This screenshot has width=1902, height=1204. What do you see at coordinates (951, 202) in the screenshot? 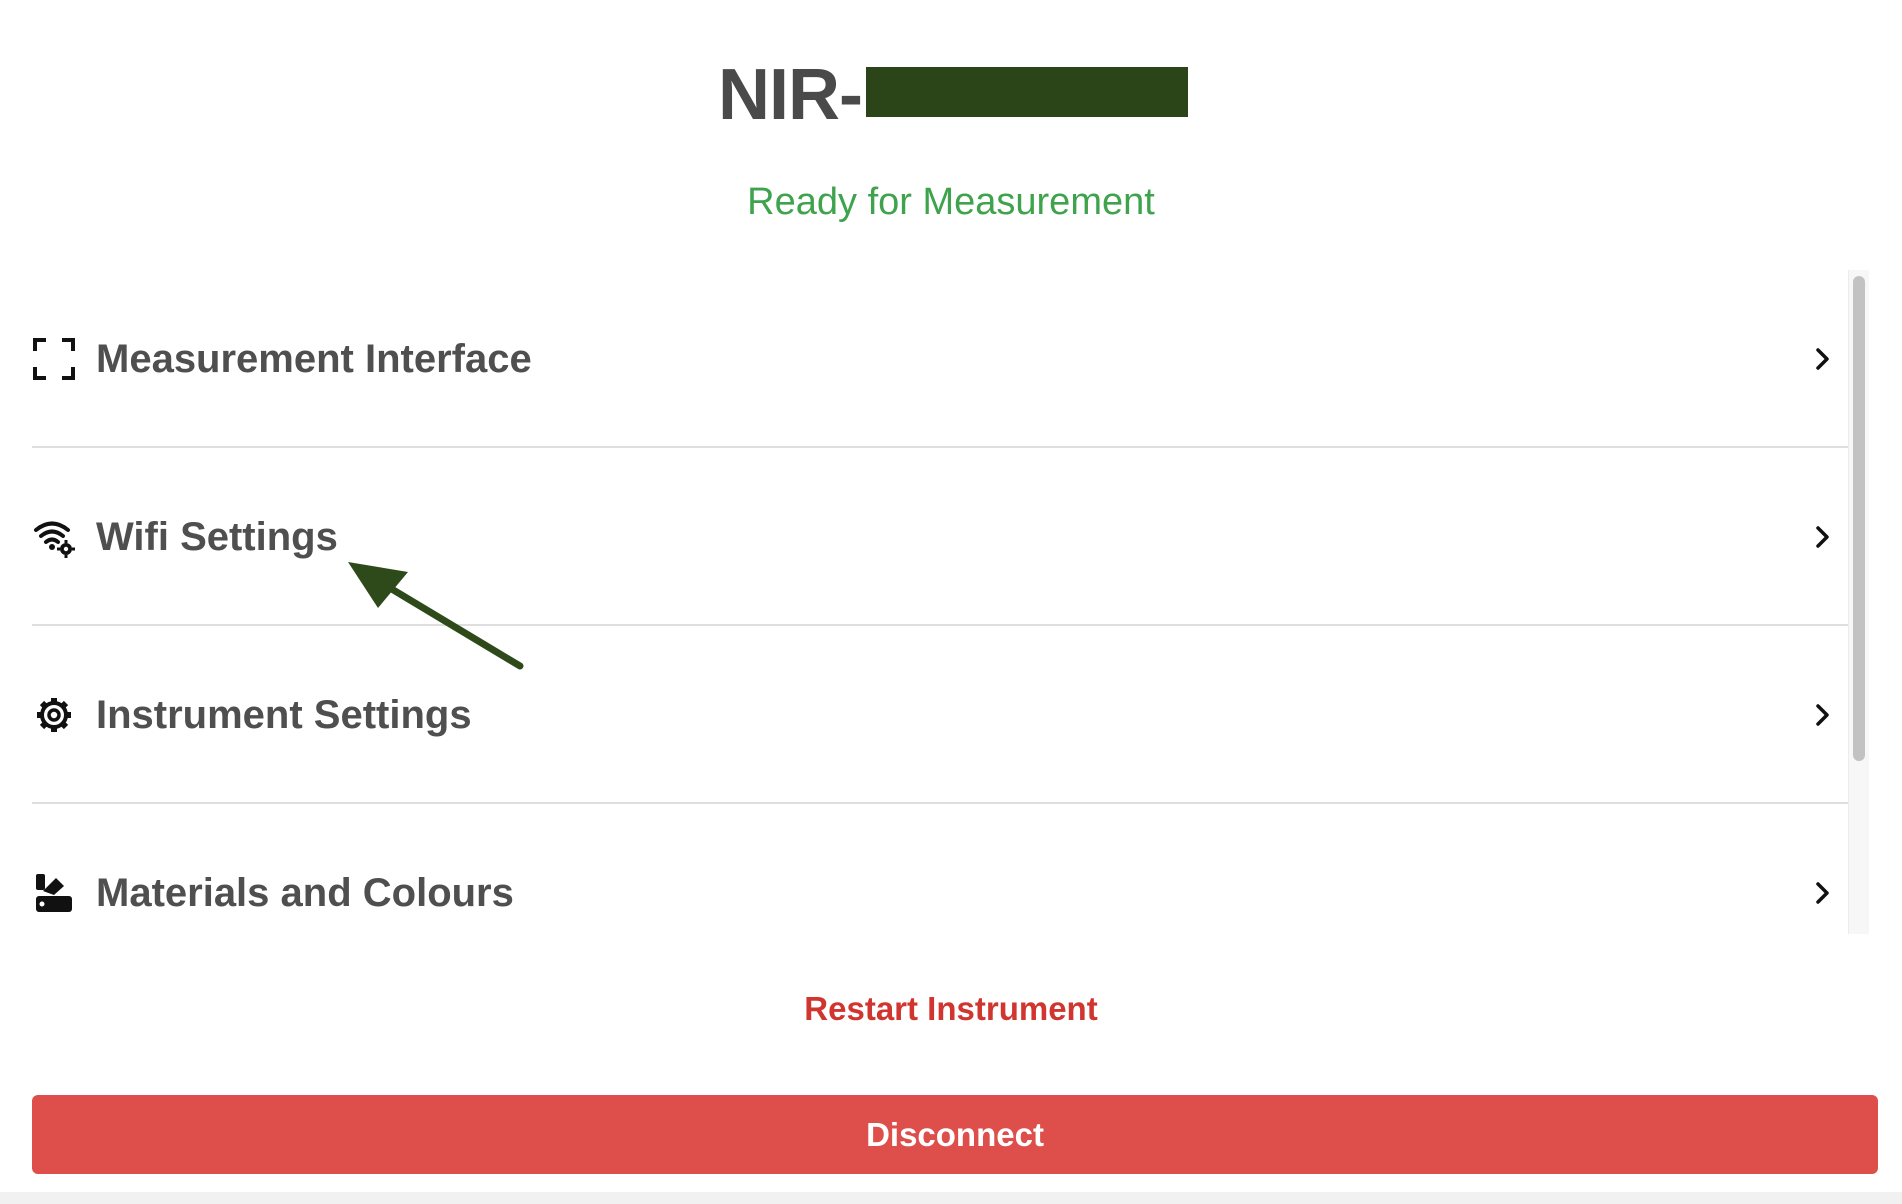
I see `status-text: Ready for Measurement` at bounding box center [951, 202].